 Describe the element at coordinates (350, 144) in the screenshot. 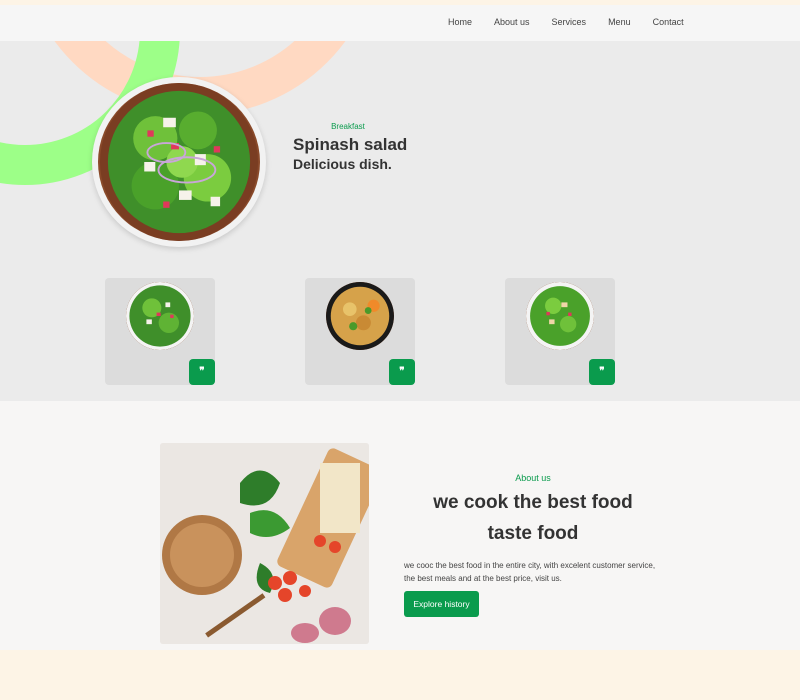

I see `hero-title: Spinash salad` at that location.